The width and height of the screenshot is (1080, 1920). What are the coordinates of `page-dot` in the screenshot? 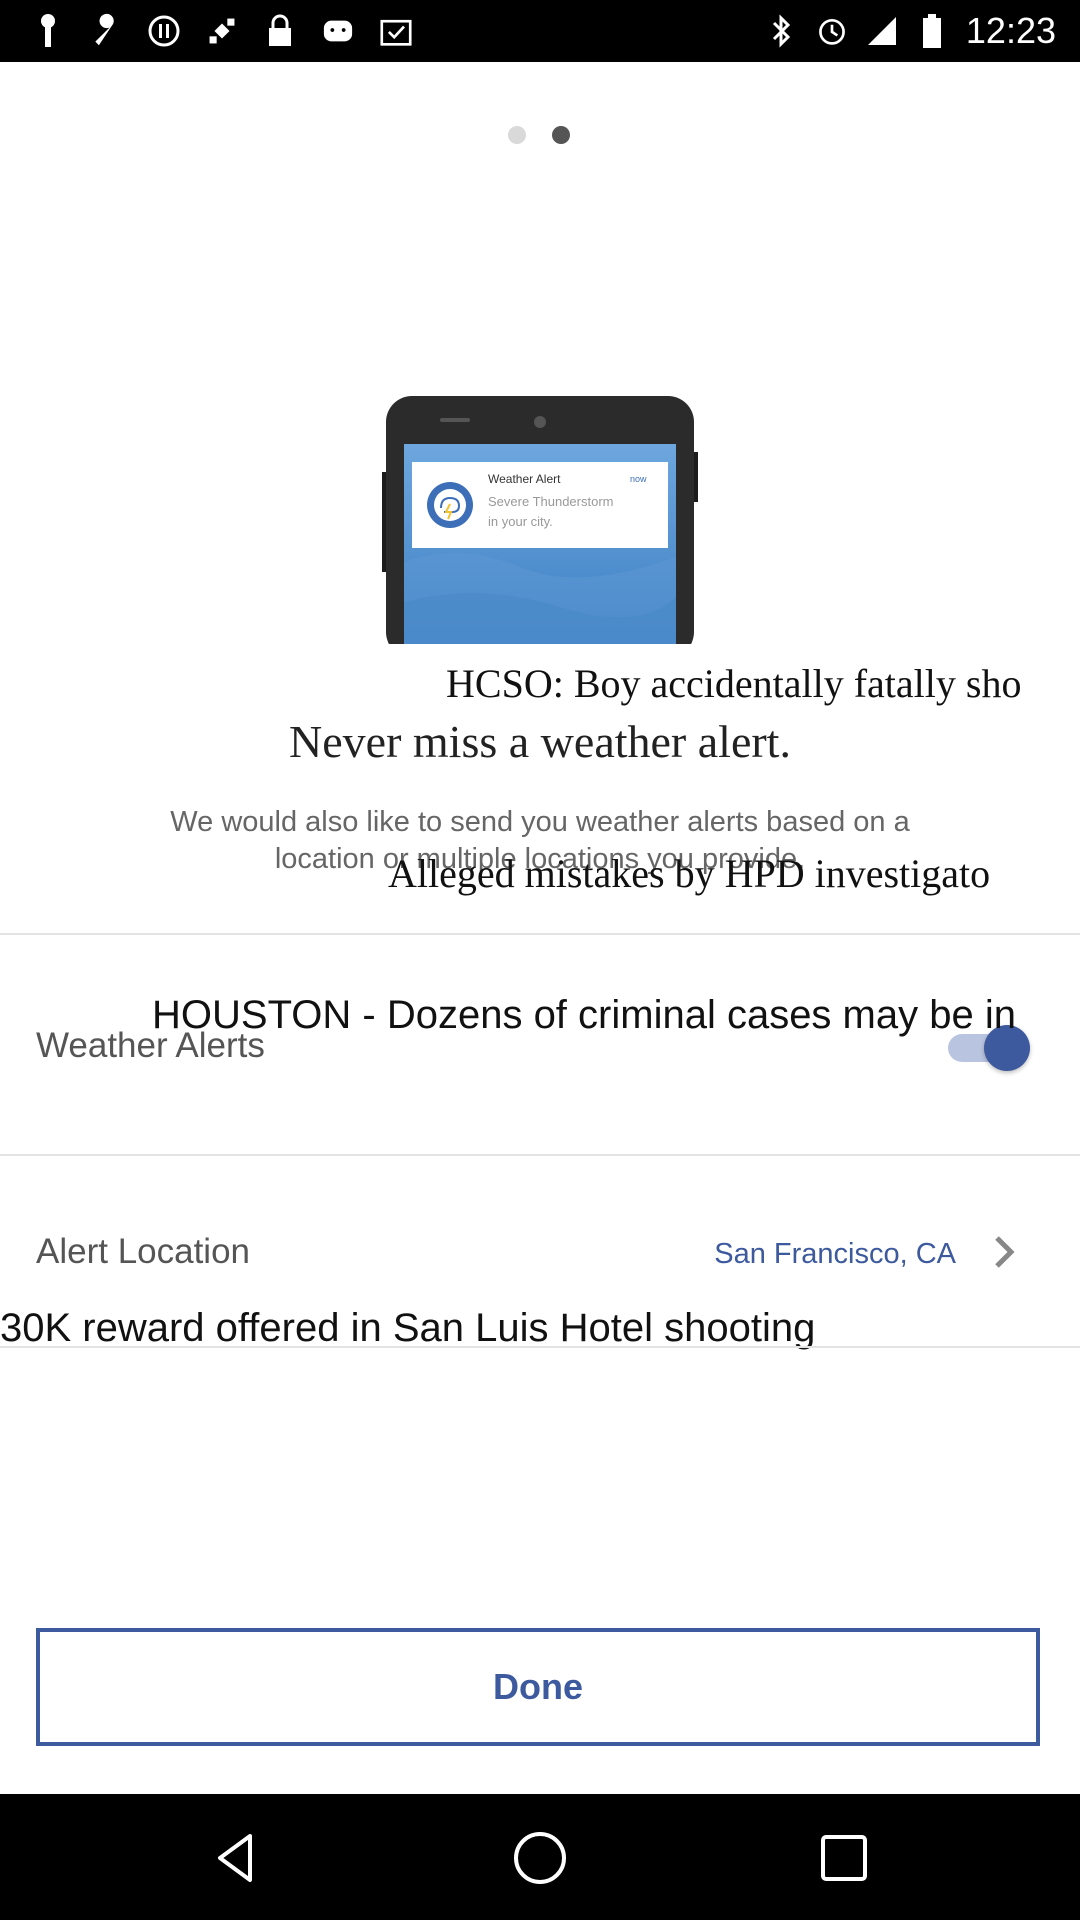 It's located at (517, 135).